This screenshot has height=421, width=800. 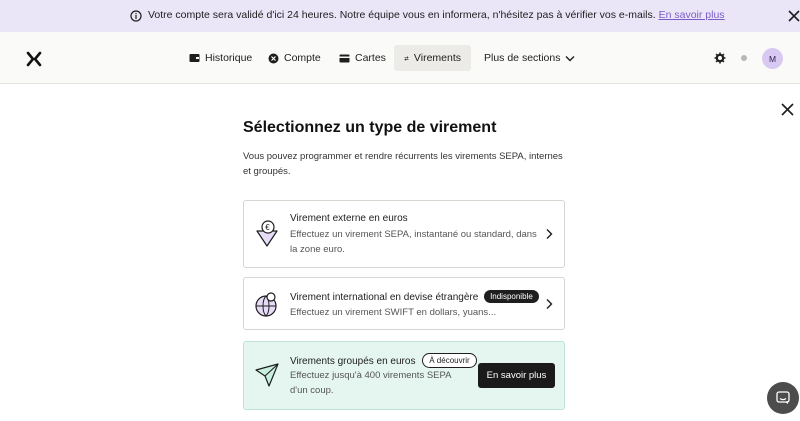 What do you see at coordinates (449, 360) in the screenshot?
I see `status-badge-discover: À découvrir` at bounding box center [449, 360].